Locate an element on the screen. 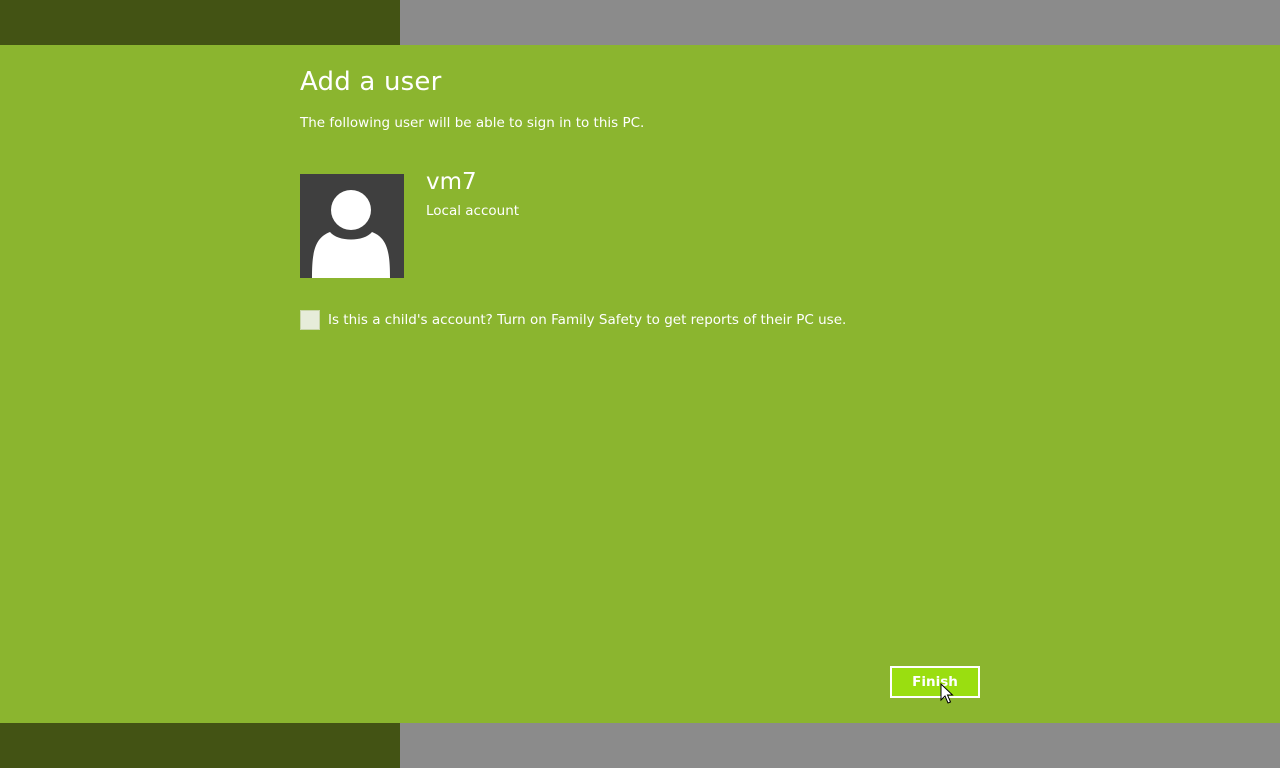 This screenshot has width=1280, height=768. background-band-right-top is located at coordinates (840, 22).